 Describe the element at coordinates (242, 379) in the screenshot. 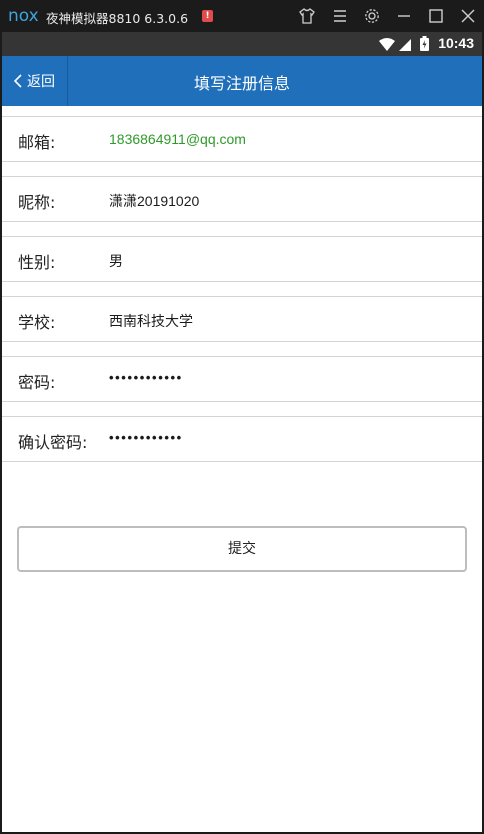

I see `password-row: 密码: ••••••••••••` at that location.